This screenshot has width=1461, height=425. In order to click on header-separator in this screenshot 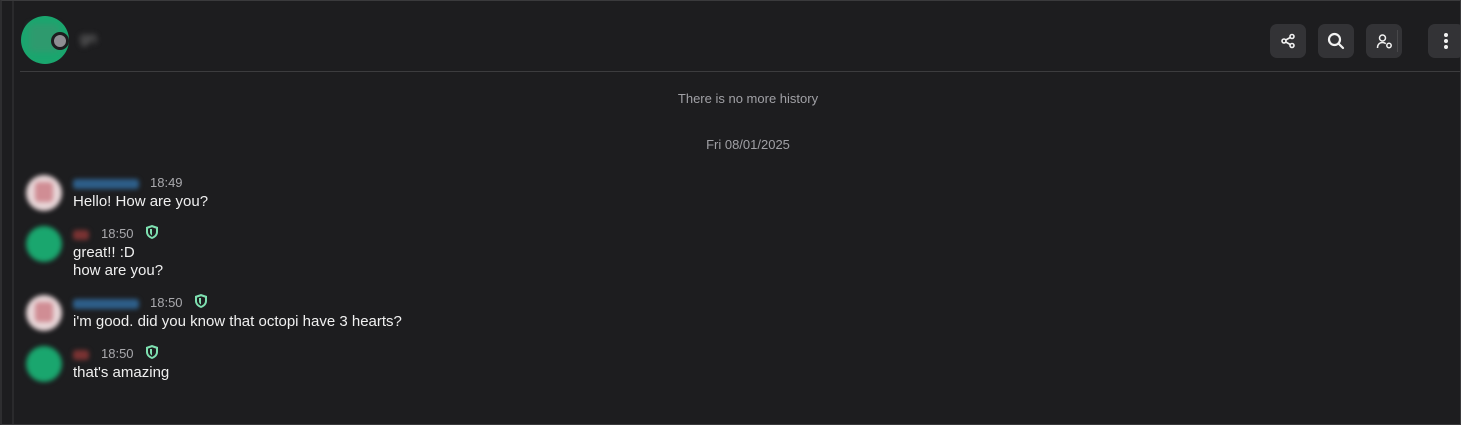, I will do `click(1397, 41)`.